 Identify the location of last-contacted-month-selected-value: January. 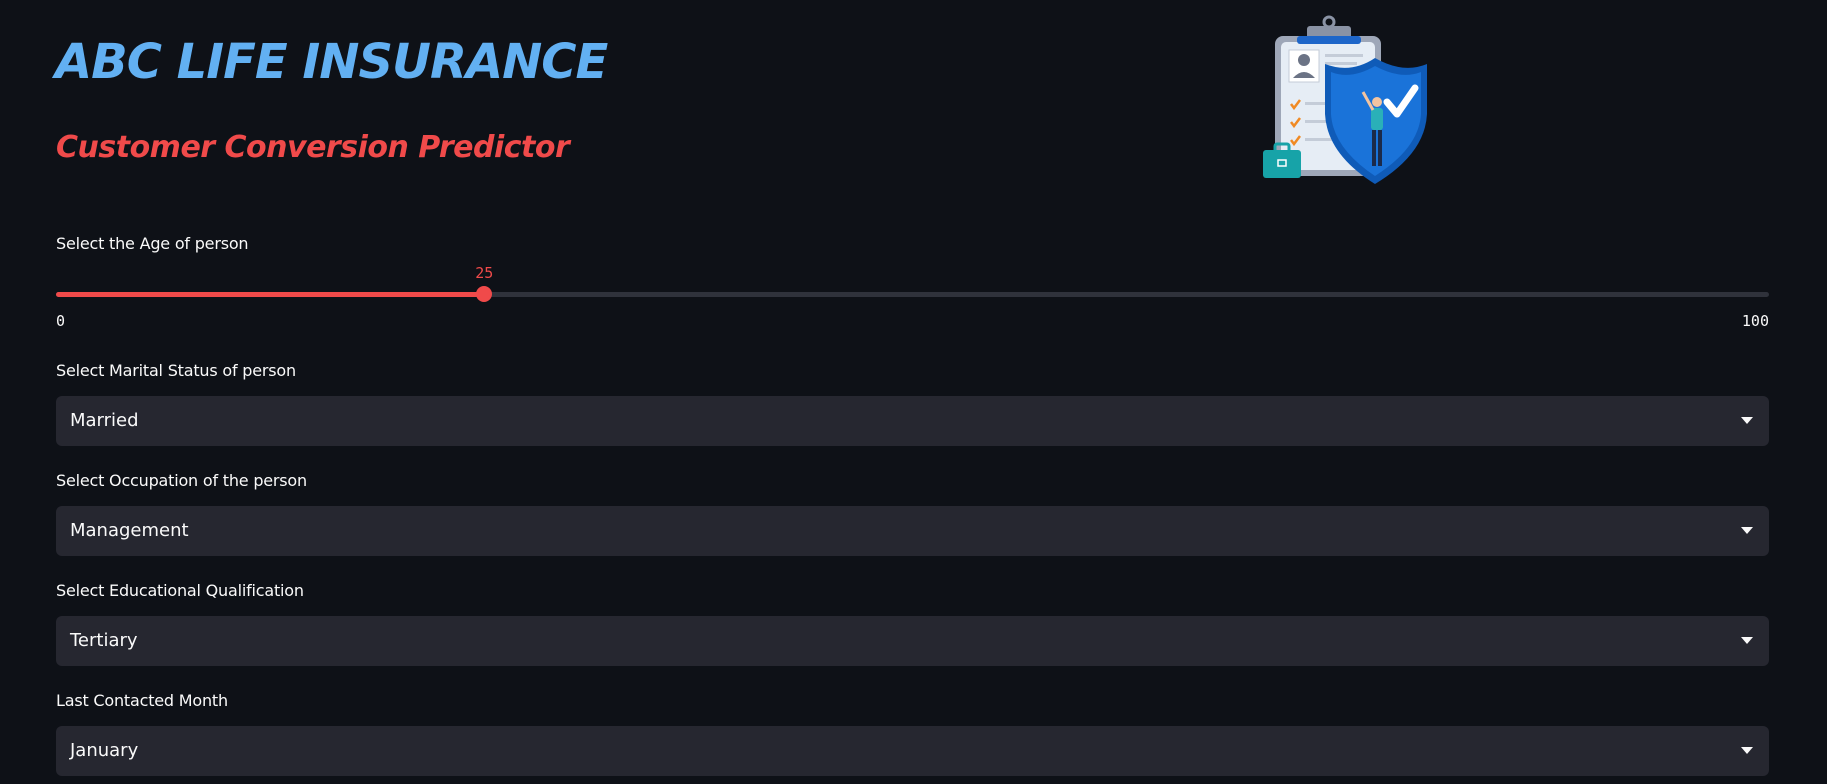
(104, 750).